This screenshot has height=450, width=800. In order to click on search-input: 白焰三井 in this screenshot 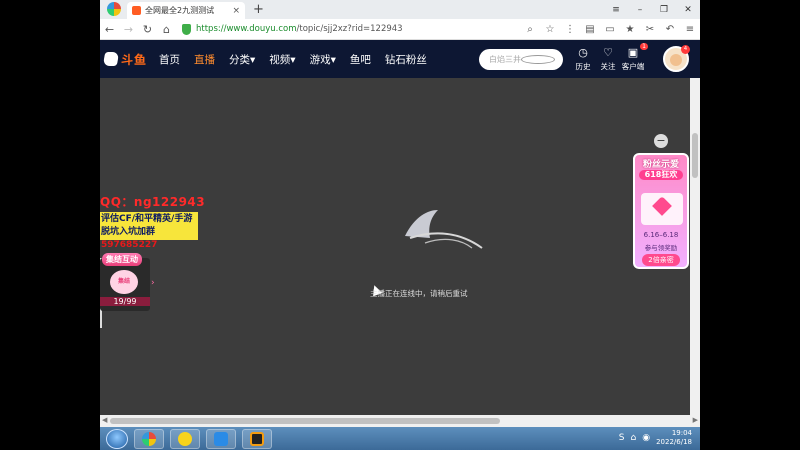, I will do `click(505, 59)`.